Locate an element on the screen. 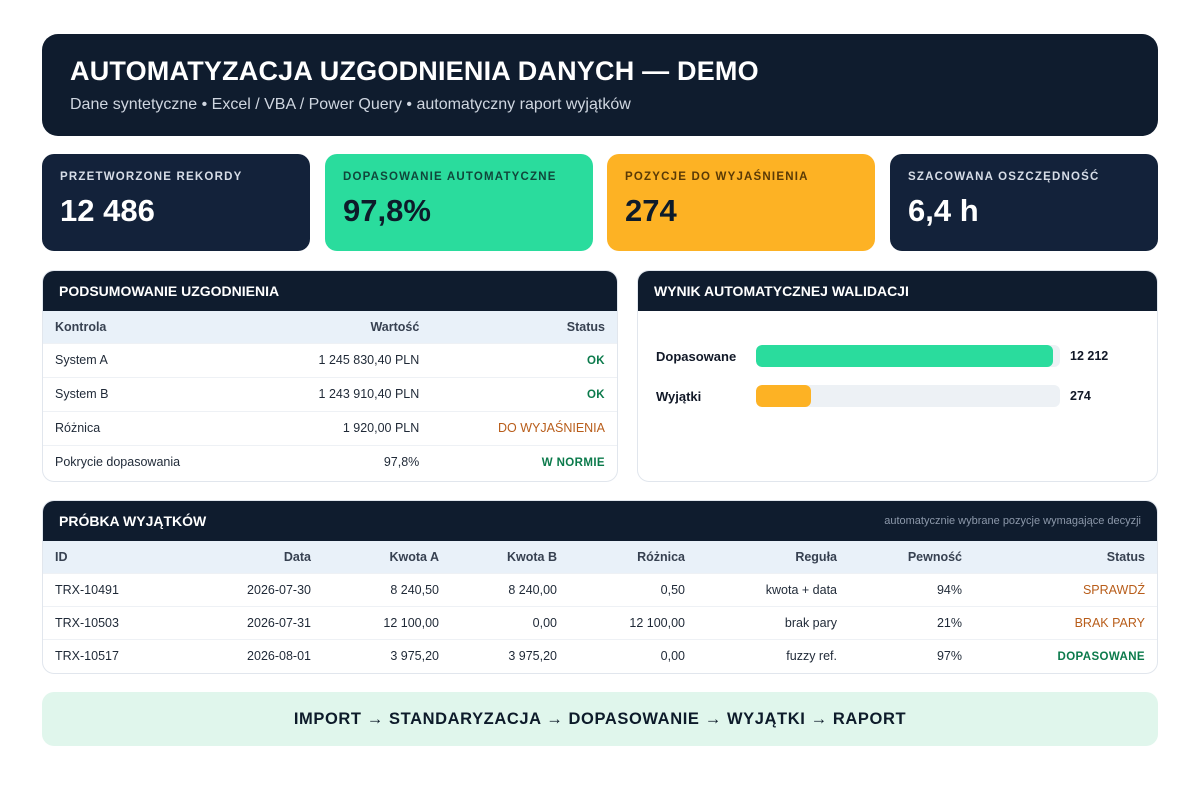 This screenshot has height=800, width=1200. cell-confidence: 97% is located at coordinates (911, 655).